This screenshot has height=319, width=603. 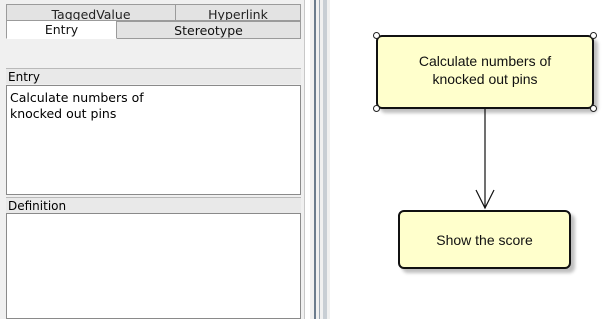 I want to click on tab-tagged-value: TaggedValue, so click(x=91, y=12).